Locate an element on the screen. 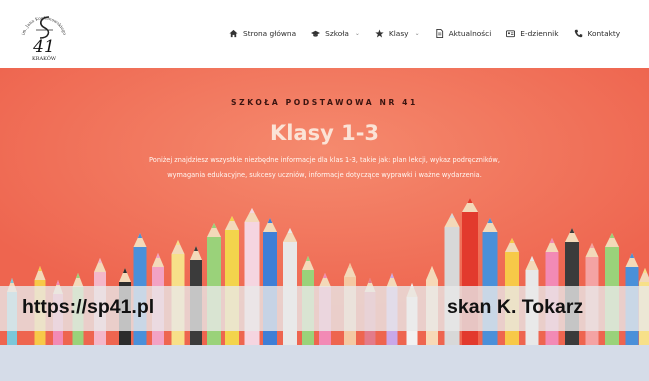 Image resolution: width=649 pixels, height=381 pixels. school-logo-graphic: im. Jana Kochanowskiego 41 KRAKÓW is located at coordinates (44, 38).